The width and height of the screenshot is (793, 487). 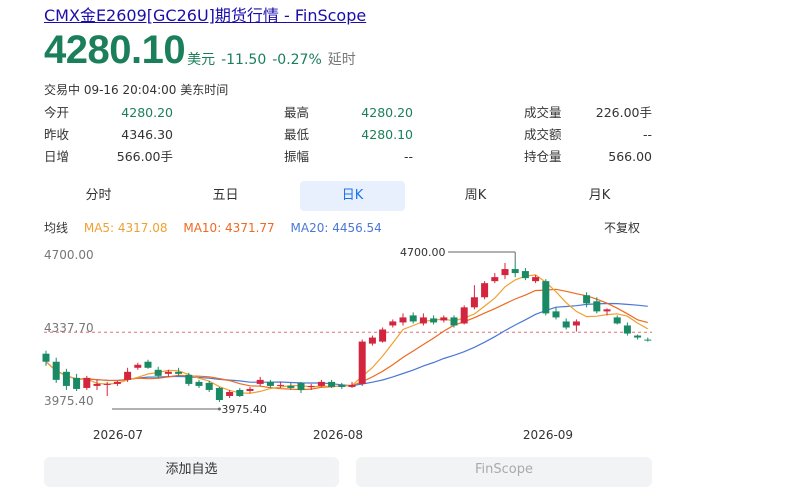 What do you see at coordinates (599, 196) in the screenshot?
I see `tab-monthly-k: 月K` at bounding box center [599, 196].